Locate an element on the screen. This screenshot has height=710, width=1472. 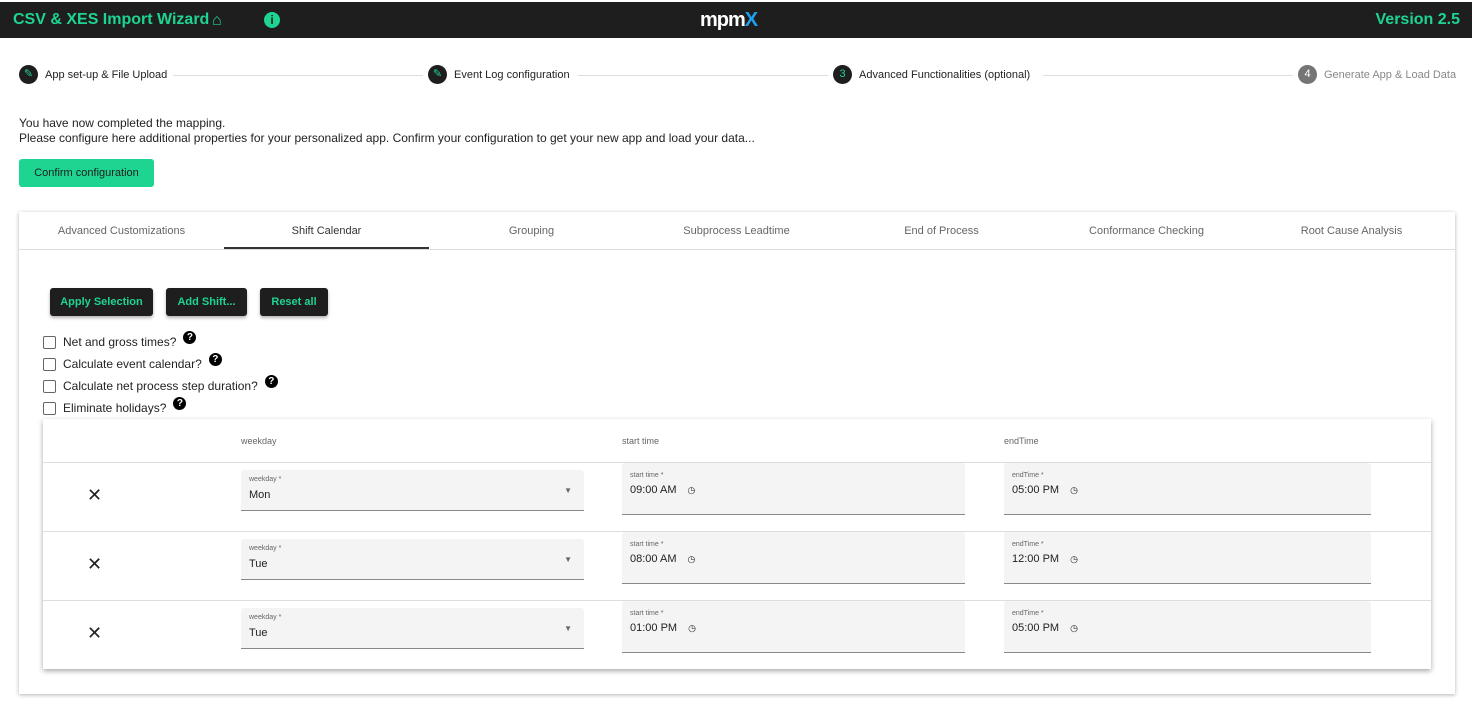
tab-root-cause-analysis: Root Cause Analysis is located at coordinates (1351, 230).